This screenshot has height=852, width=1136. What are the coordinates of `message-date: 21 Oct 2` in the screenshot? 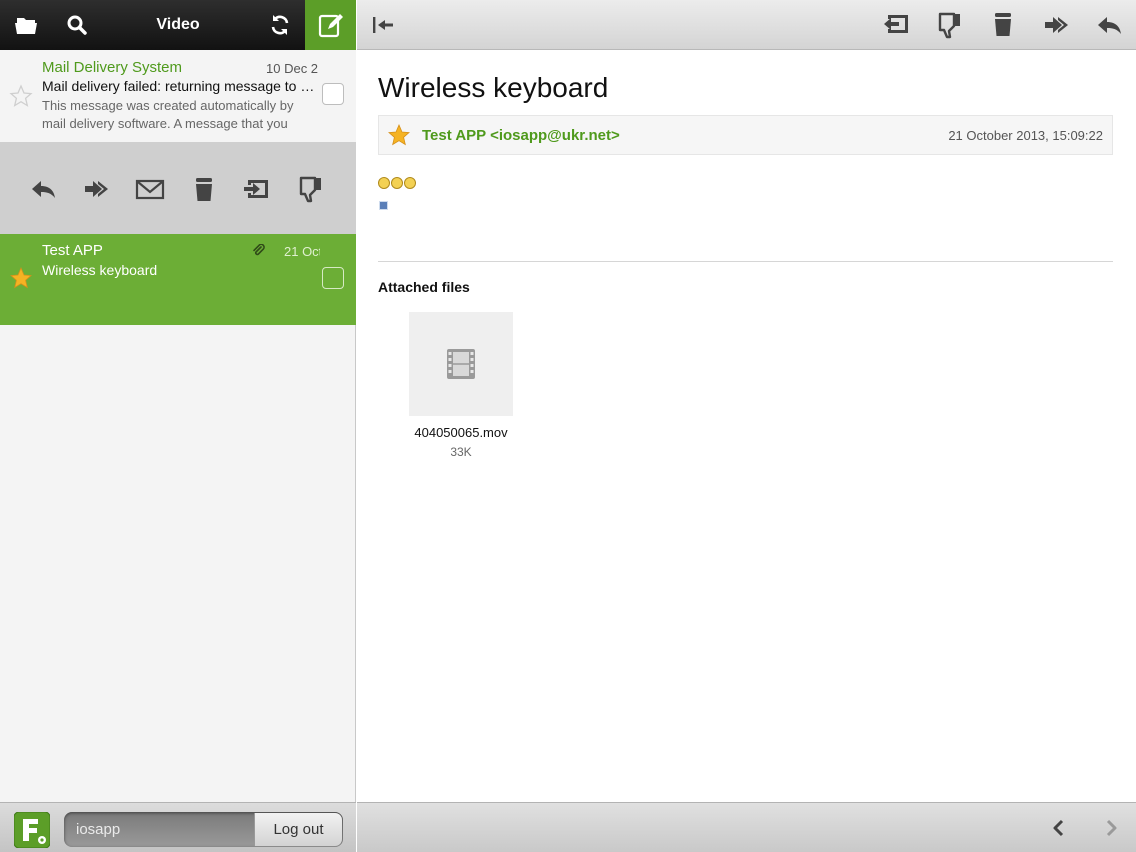 It's located at (302, 251).